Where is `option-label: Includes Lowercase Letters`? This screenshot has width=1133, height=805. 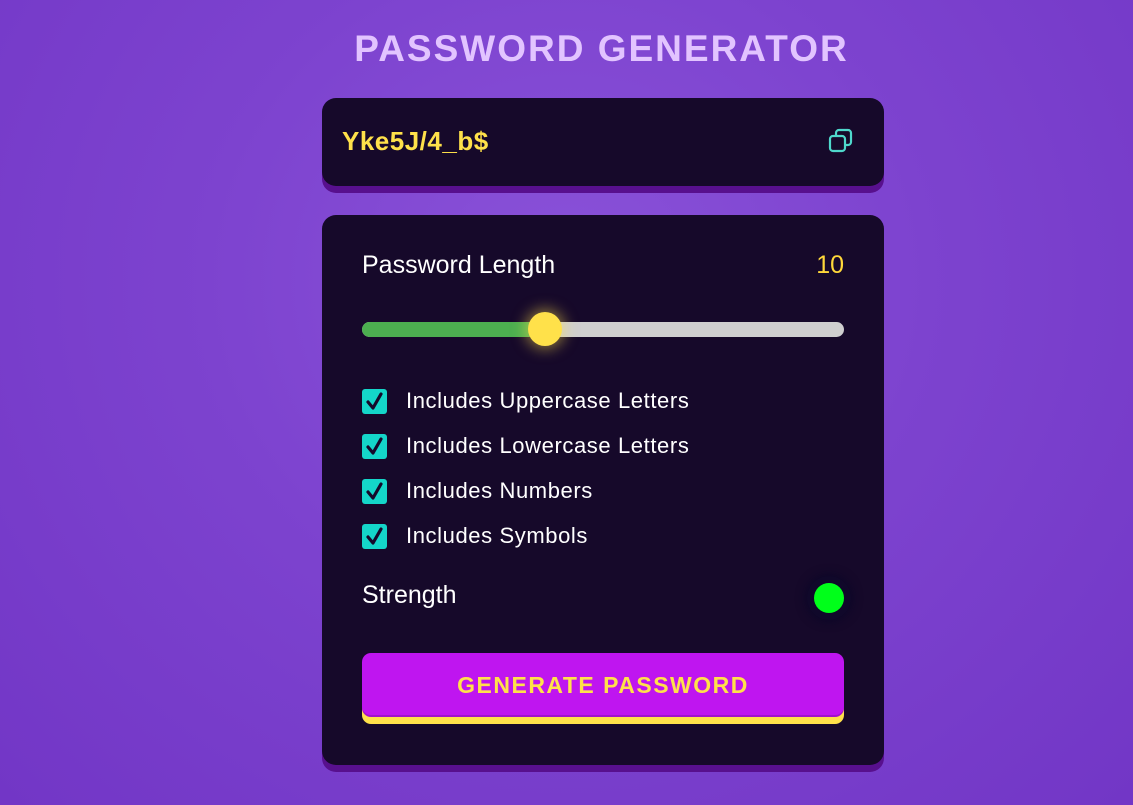
option-label: Includes Lowercase Letters is located at coordinates (548, 445).